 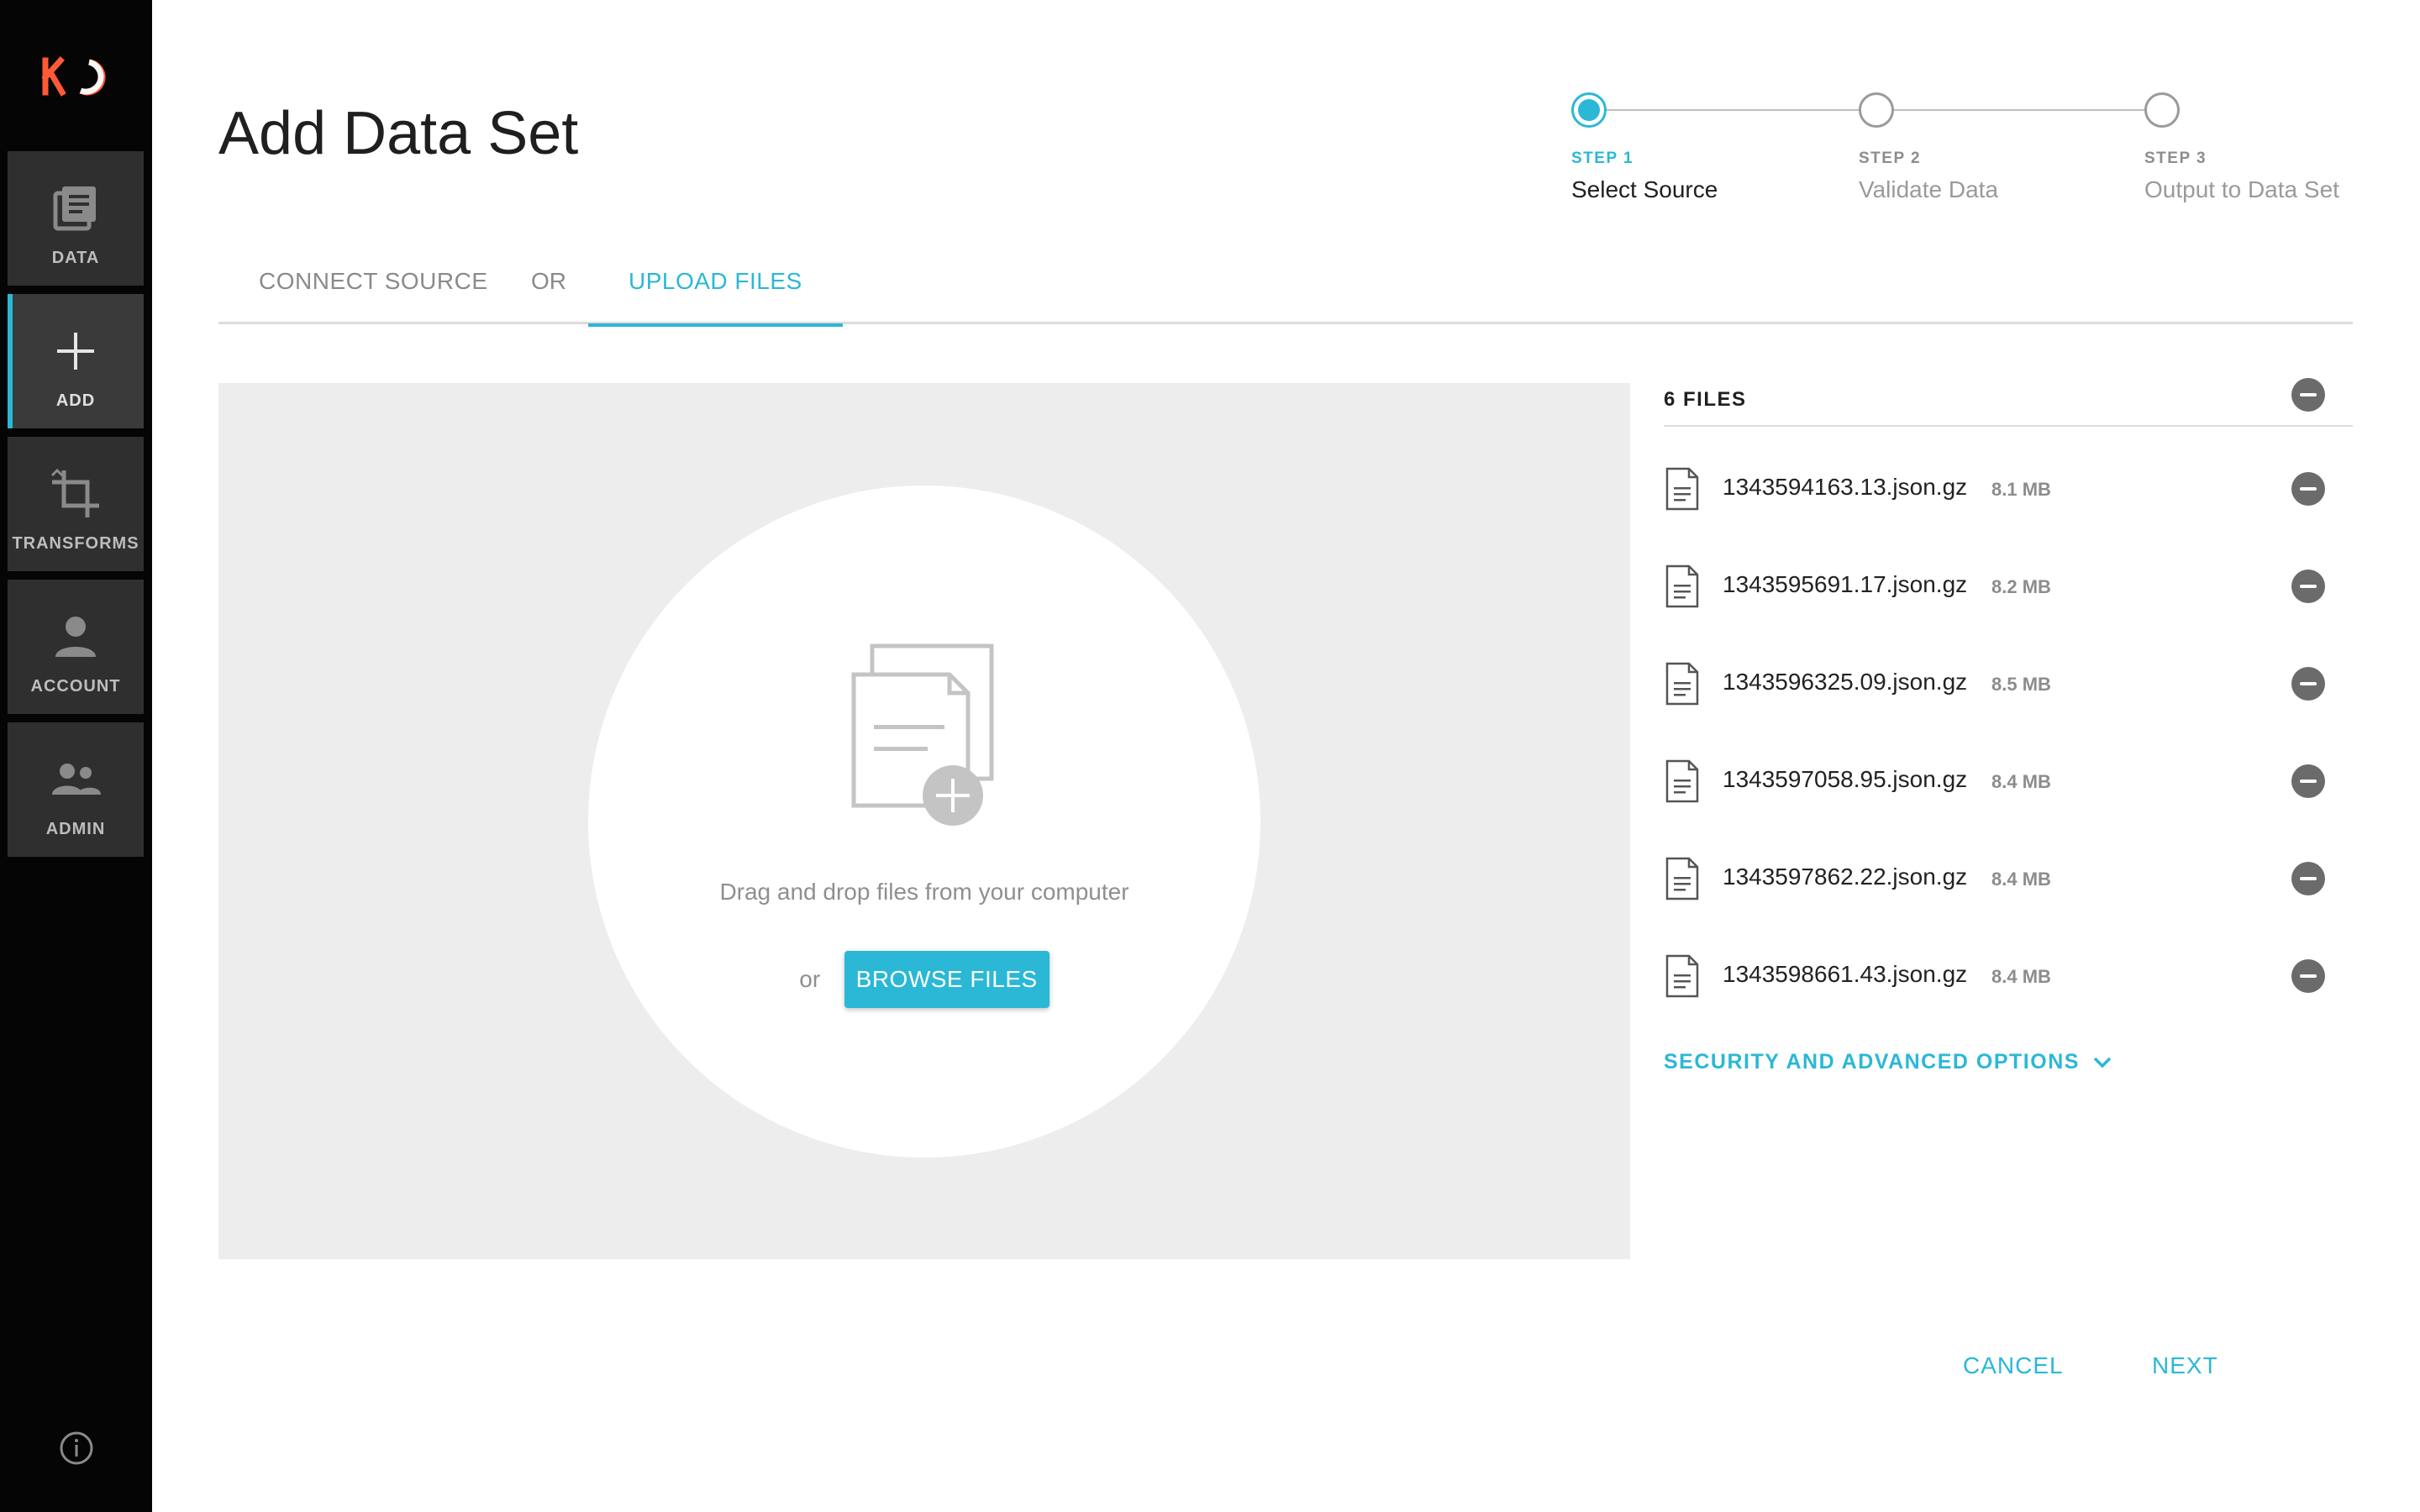 I want to click on sidebar-item-add: ADD, so click(x=76, y=361).